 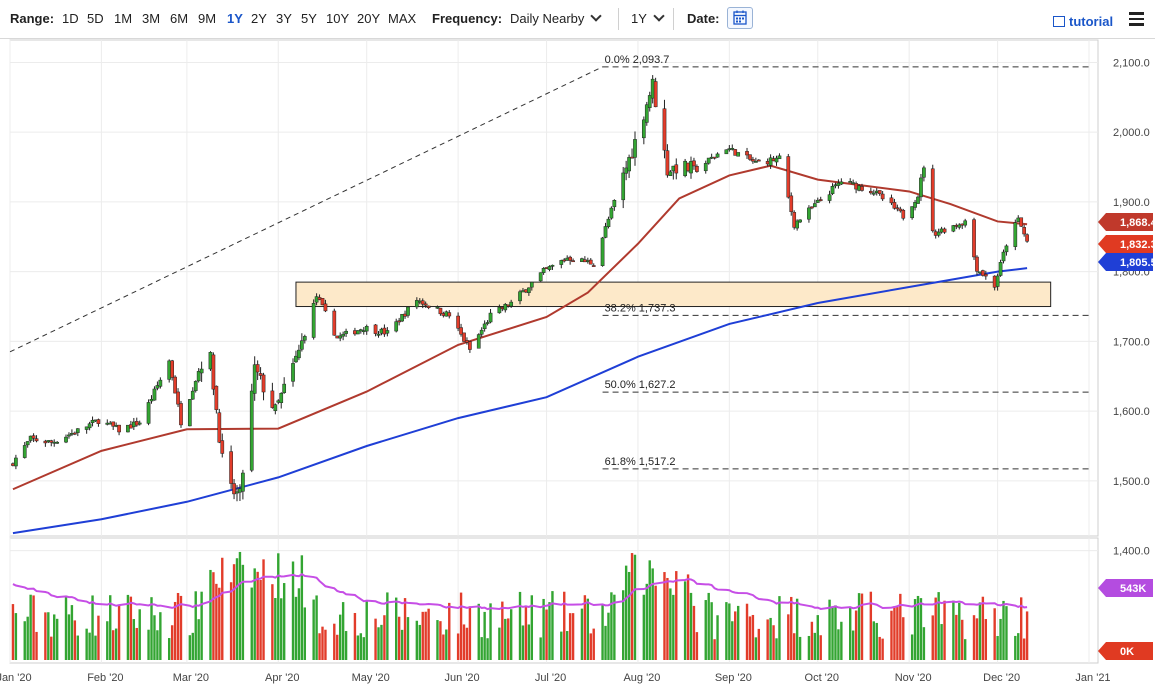 What do you see at coordinates (1125, 588) in the screenshot?
I see `volume-average-tag: 543K` at bounding box center [1125, 588].